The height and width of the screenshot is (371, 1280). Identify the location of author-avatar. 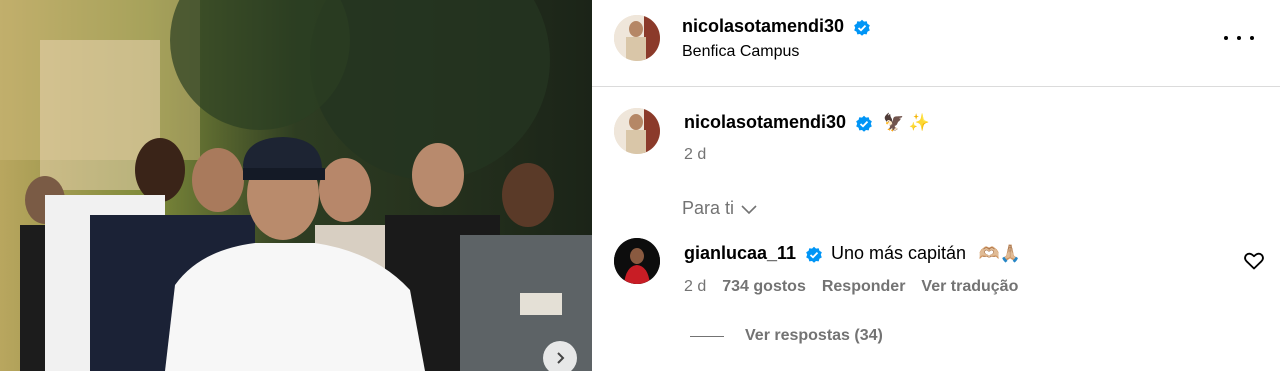
(637, 38).